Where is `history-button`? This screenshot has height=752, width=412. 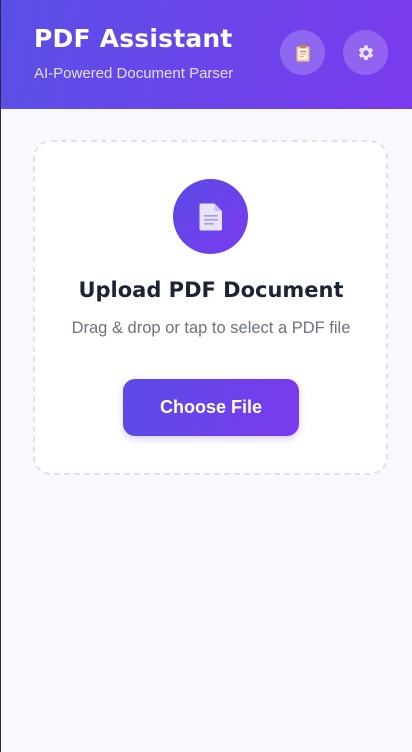
history-button is located at coordinates (302, 52).